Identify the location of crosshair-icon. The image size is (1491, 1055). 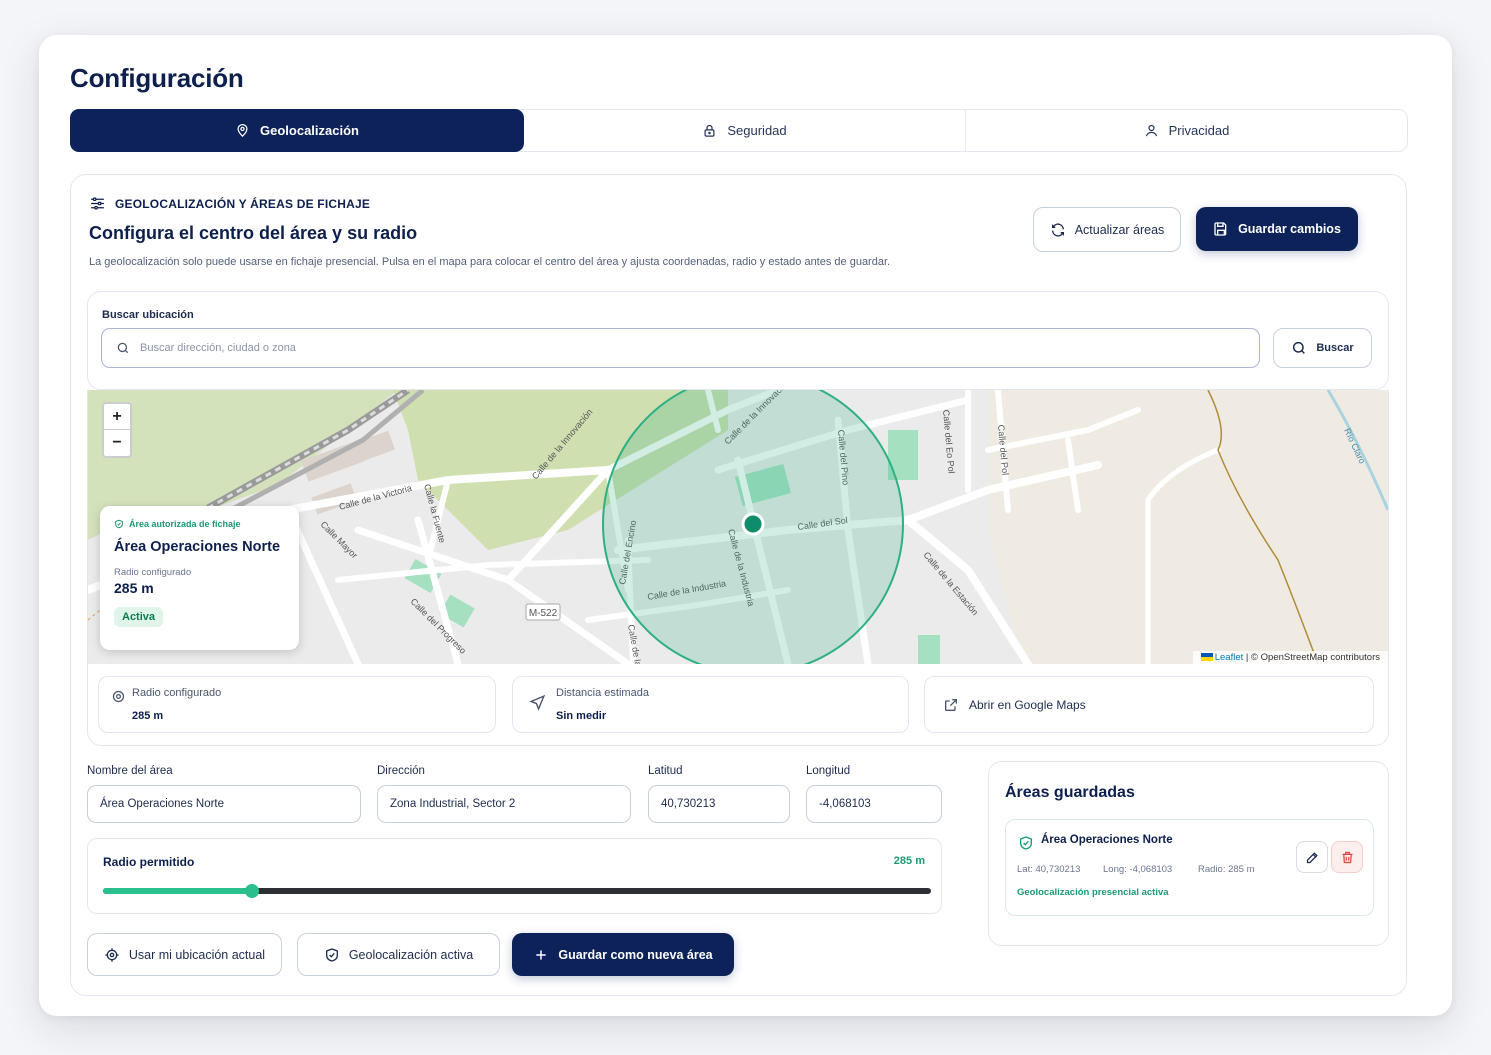
(112, 954).